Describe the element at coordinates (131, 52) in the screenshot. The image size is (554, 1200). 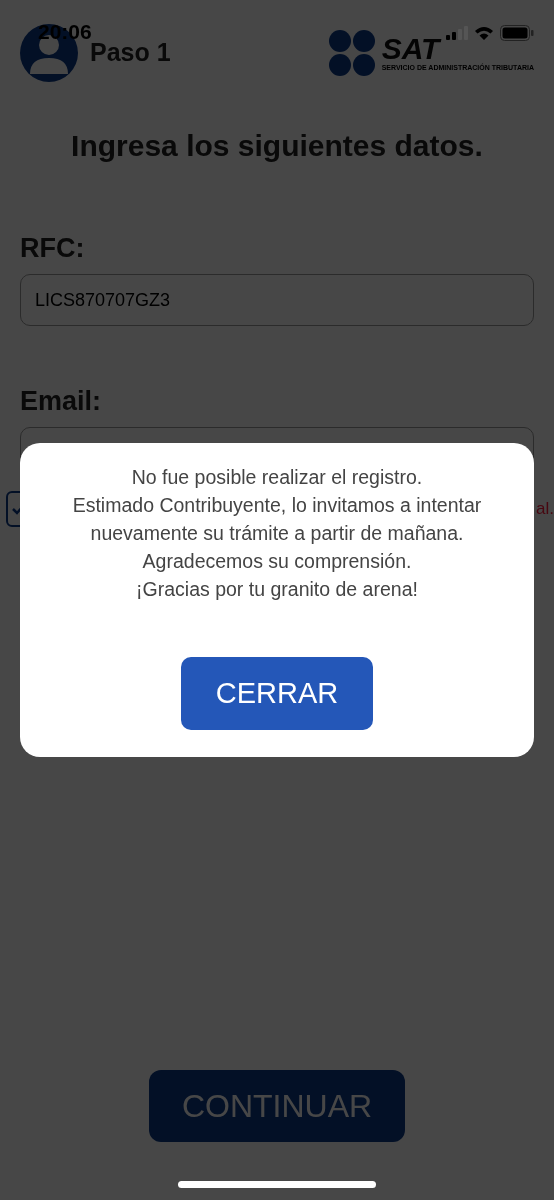
I see `step-title: Paso 1` at that location.